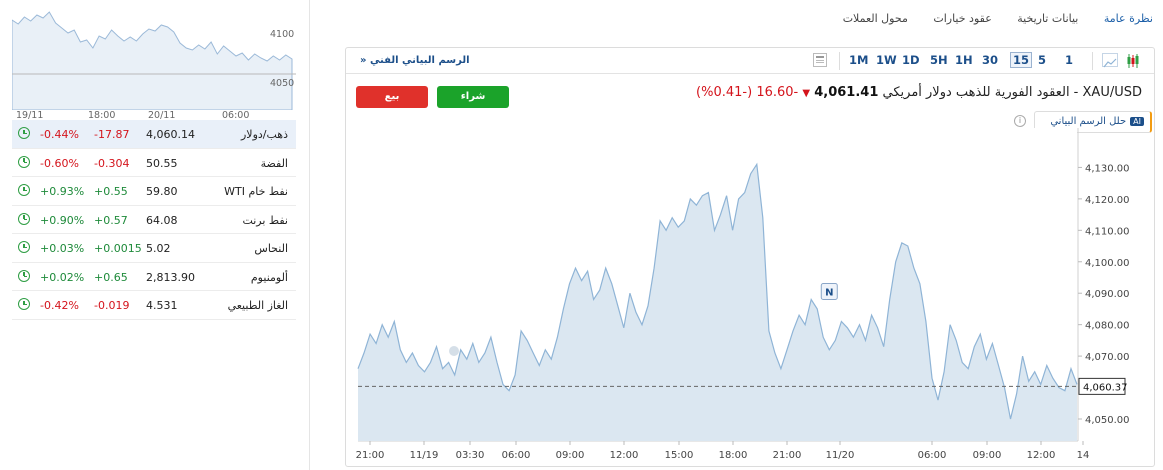 Image resolution: width=1163 pixels, height=470 pixels. What do you see at coordinates (264, 134) in the screenshot?
I see `instrument-name: ذهب/دولار` at bounding box center [264, 134].